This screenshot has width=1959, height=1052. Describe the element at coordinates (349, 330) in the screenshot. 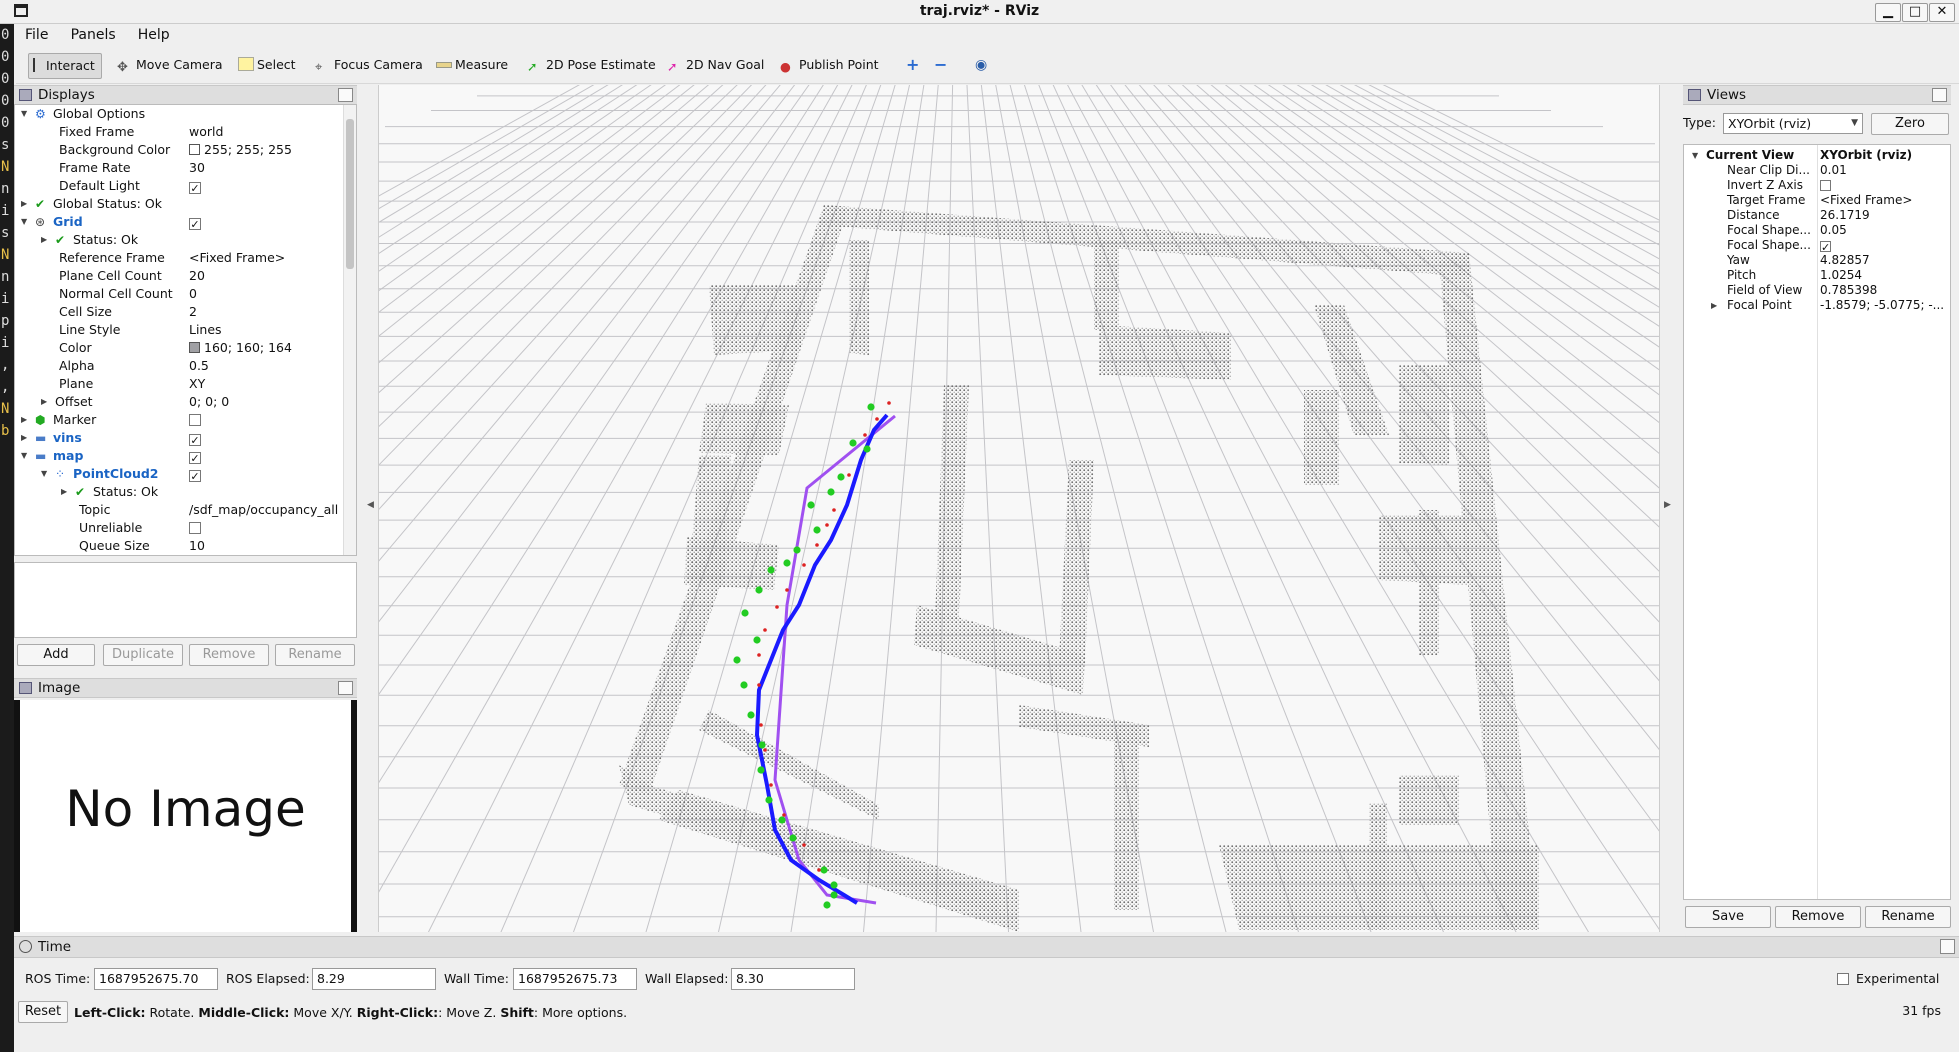

I see `tree-scrollbar` at that location.